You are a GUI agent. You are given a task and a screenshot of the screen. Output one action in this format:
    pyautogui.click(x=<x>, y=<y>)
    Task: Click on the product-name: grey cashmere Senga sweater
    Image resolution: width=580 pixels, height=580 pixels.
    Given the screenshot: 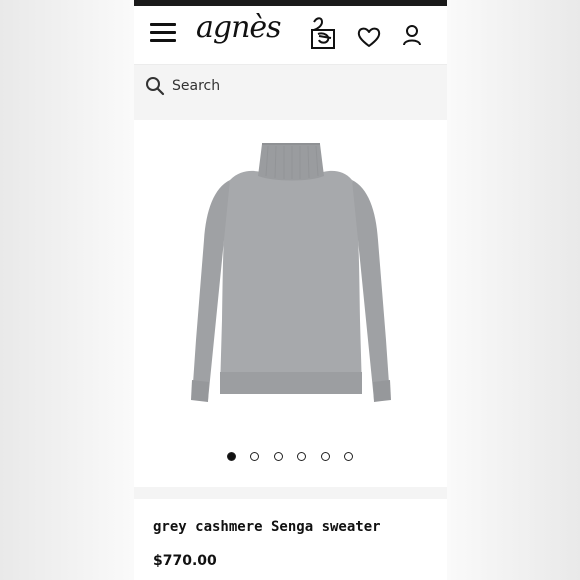 What is the action you would take?
    pyautogui.click(x=267, y=527)
    